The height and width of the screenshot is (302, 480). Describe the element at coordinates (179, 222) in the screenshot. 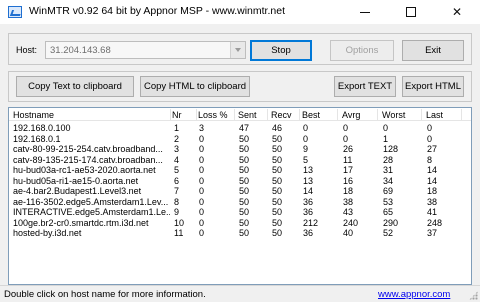

I see `cell-nr: 10` at that location.